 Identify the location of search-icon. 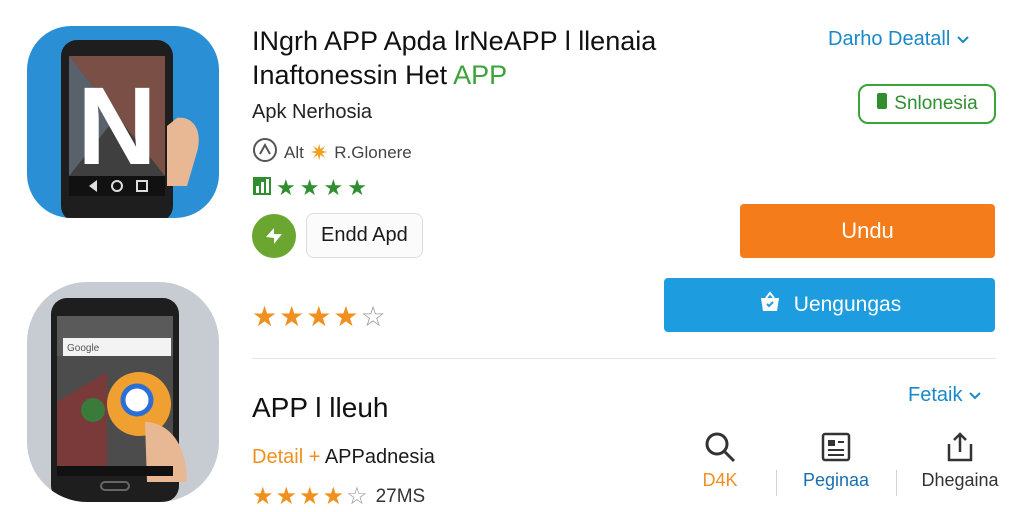
(720, 447).